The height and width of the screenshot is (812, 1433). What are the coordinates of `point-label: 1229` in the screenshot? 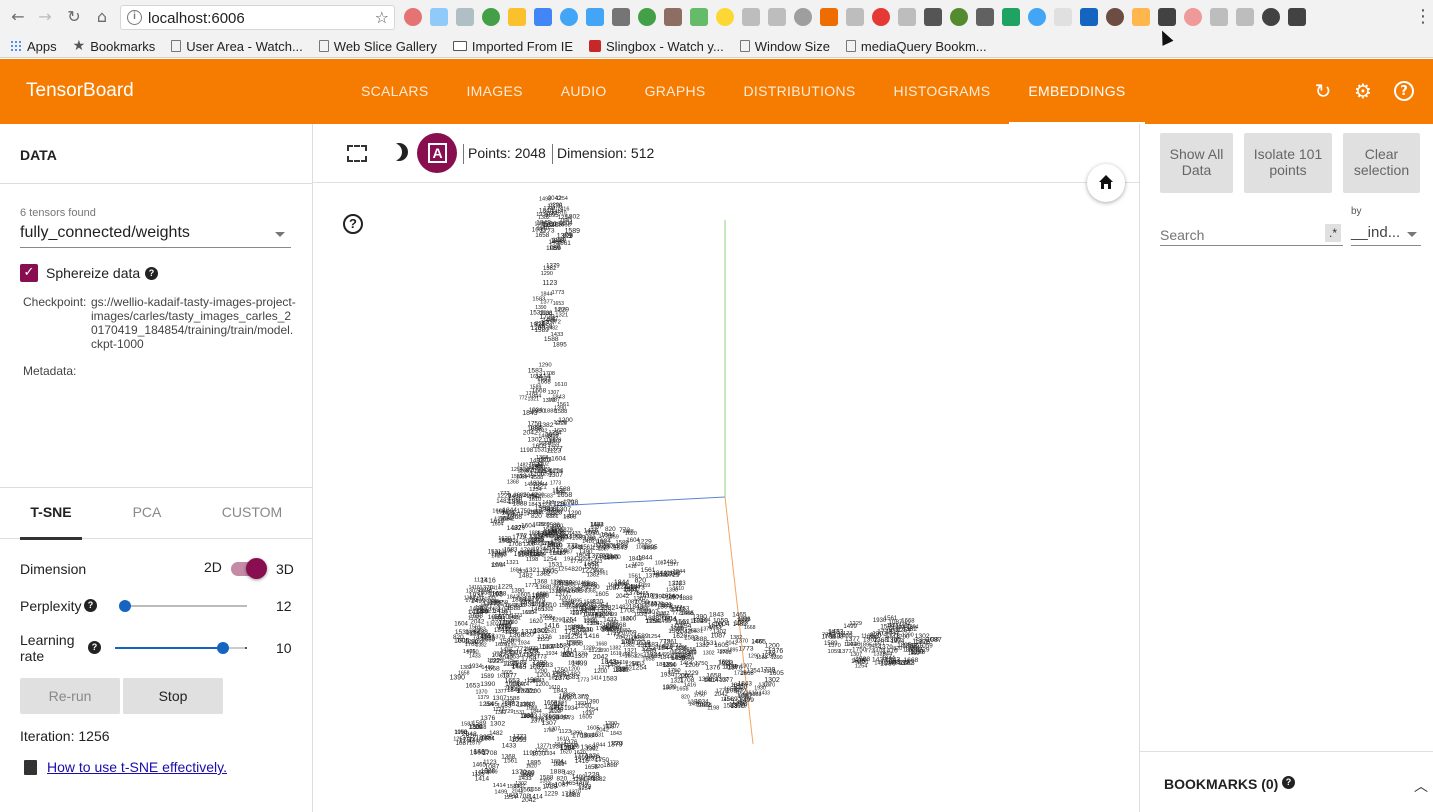 It's located at (508, 631).